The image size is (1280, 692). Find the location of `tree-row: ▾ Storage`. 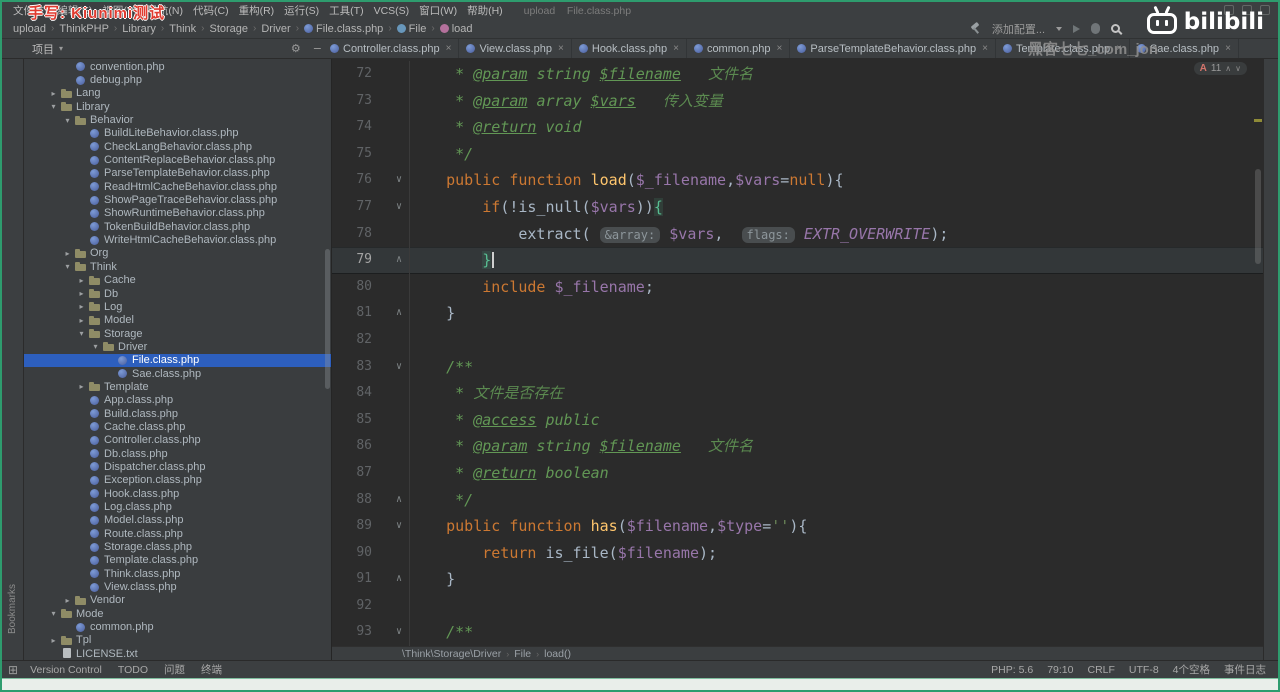

tree-row: ▾ Storage is located at coordinates (177, 333).